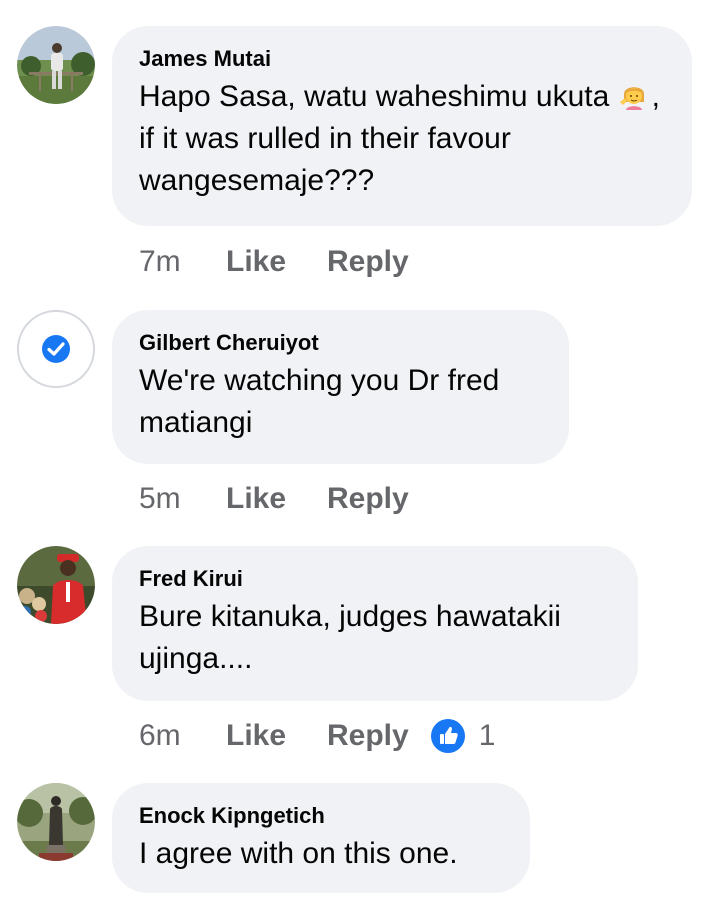  I want to click on reactions-summary: 1, so click(463, 736).